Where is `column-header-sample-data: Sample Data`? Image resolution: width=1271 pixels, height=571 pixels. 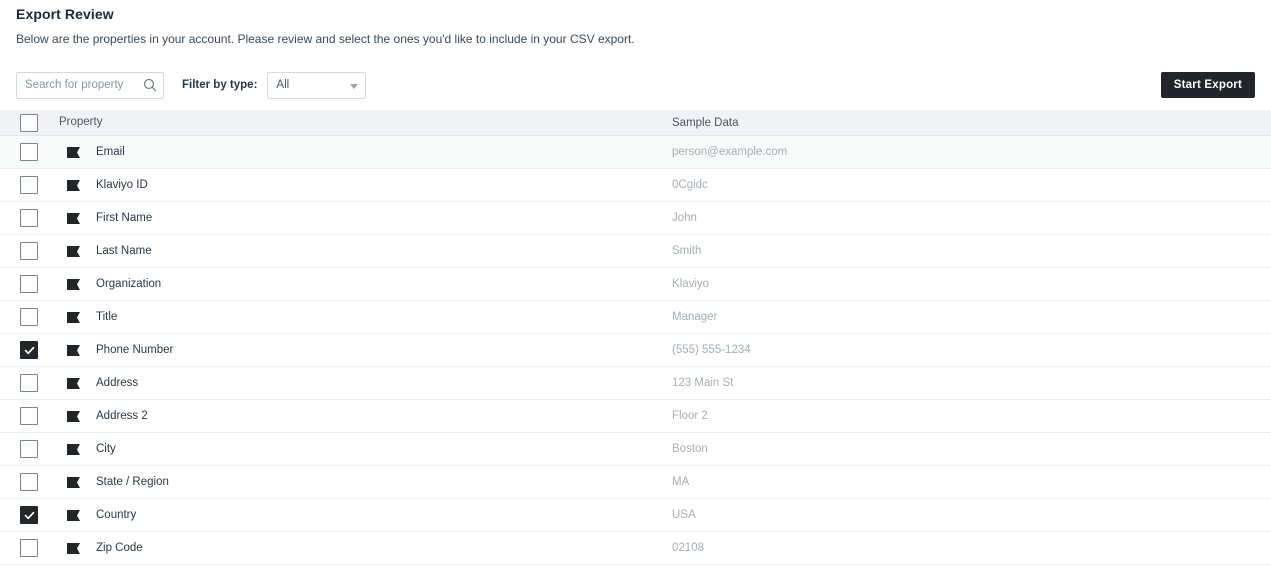 column-header-sample-data: Sample Data is located at coordinates (705, 122).